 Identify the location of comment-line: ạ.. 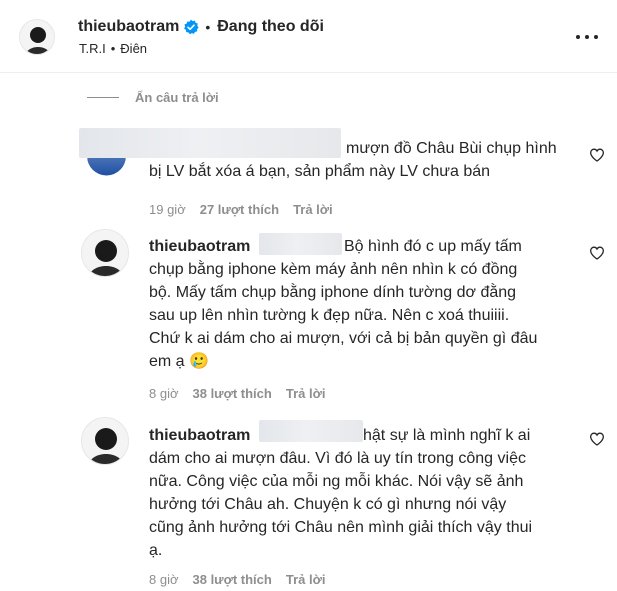
(156, 550).